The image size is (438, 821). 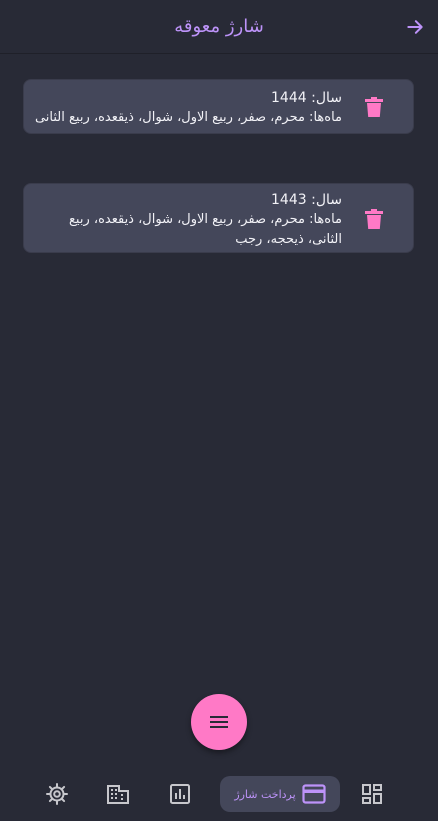 I want to click on year-label: سال: 1443, so click(x=306, y=200).